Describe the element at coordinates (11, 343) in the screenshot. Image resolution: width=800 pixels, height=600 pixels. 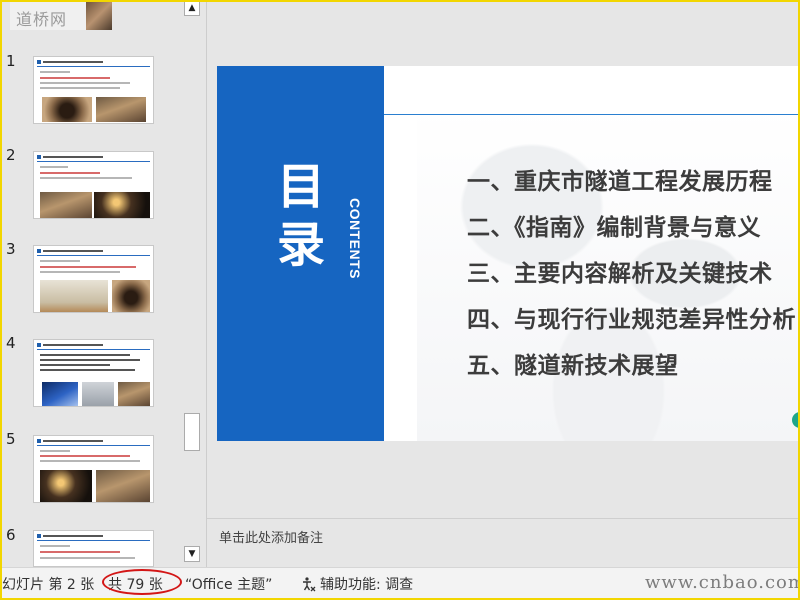
I see `thumbnail-number: 4` at that location.